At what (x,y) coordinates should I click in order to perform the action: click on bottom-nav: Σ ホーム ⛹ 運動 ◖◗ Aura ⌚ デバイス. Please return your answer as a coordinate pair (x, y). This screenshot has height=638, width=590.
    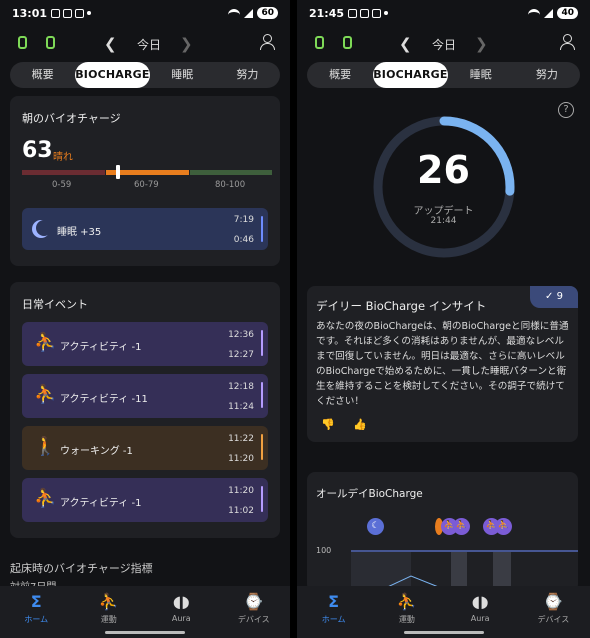
    Looking at the image, I should click on (443, 612).